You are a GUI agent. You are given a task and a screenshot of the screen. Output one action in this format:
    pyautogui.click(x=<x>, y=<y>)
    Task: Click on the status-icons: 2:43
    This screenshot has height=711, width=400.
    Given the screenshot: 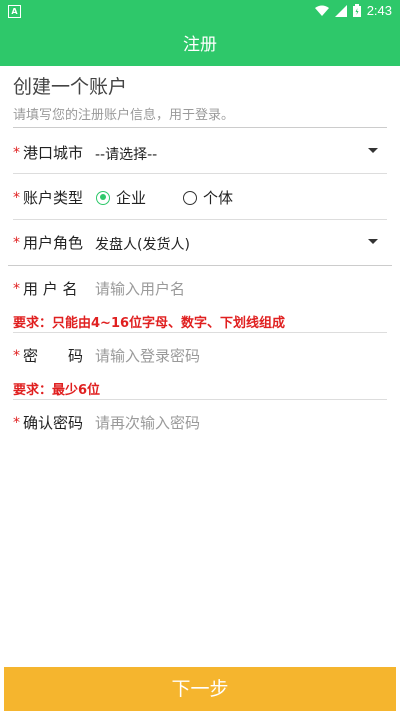 What is the action you would take?
    pyautogui.click(x=353, y=10)
    